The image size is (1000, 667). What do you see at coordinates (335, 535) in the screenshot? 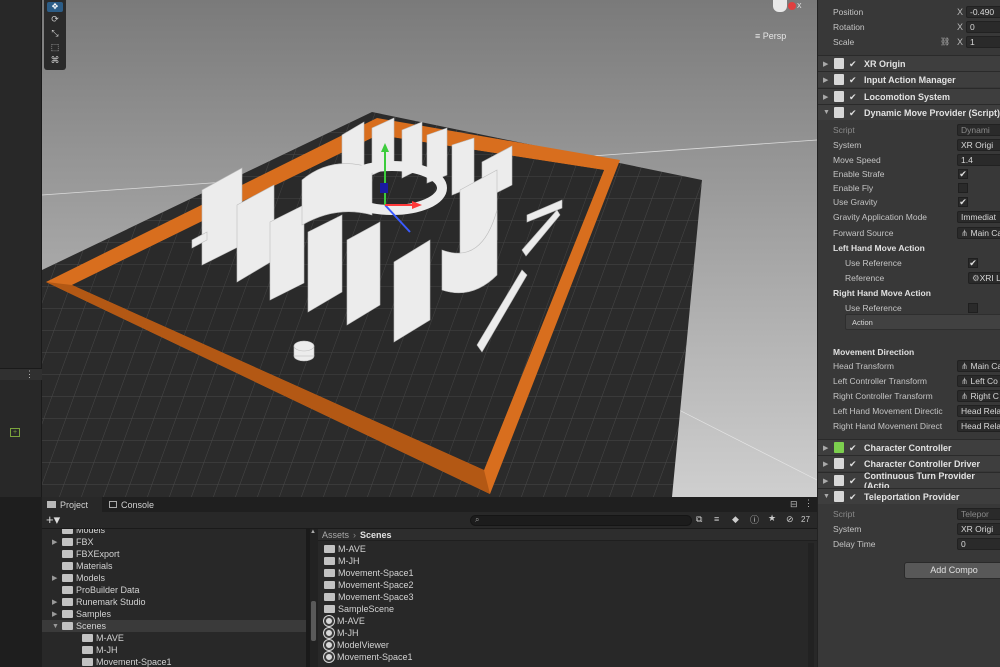
I see `breadcrumb-assets: Assets` at bounding box center [335, 535].